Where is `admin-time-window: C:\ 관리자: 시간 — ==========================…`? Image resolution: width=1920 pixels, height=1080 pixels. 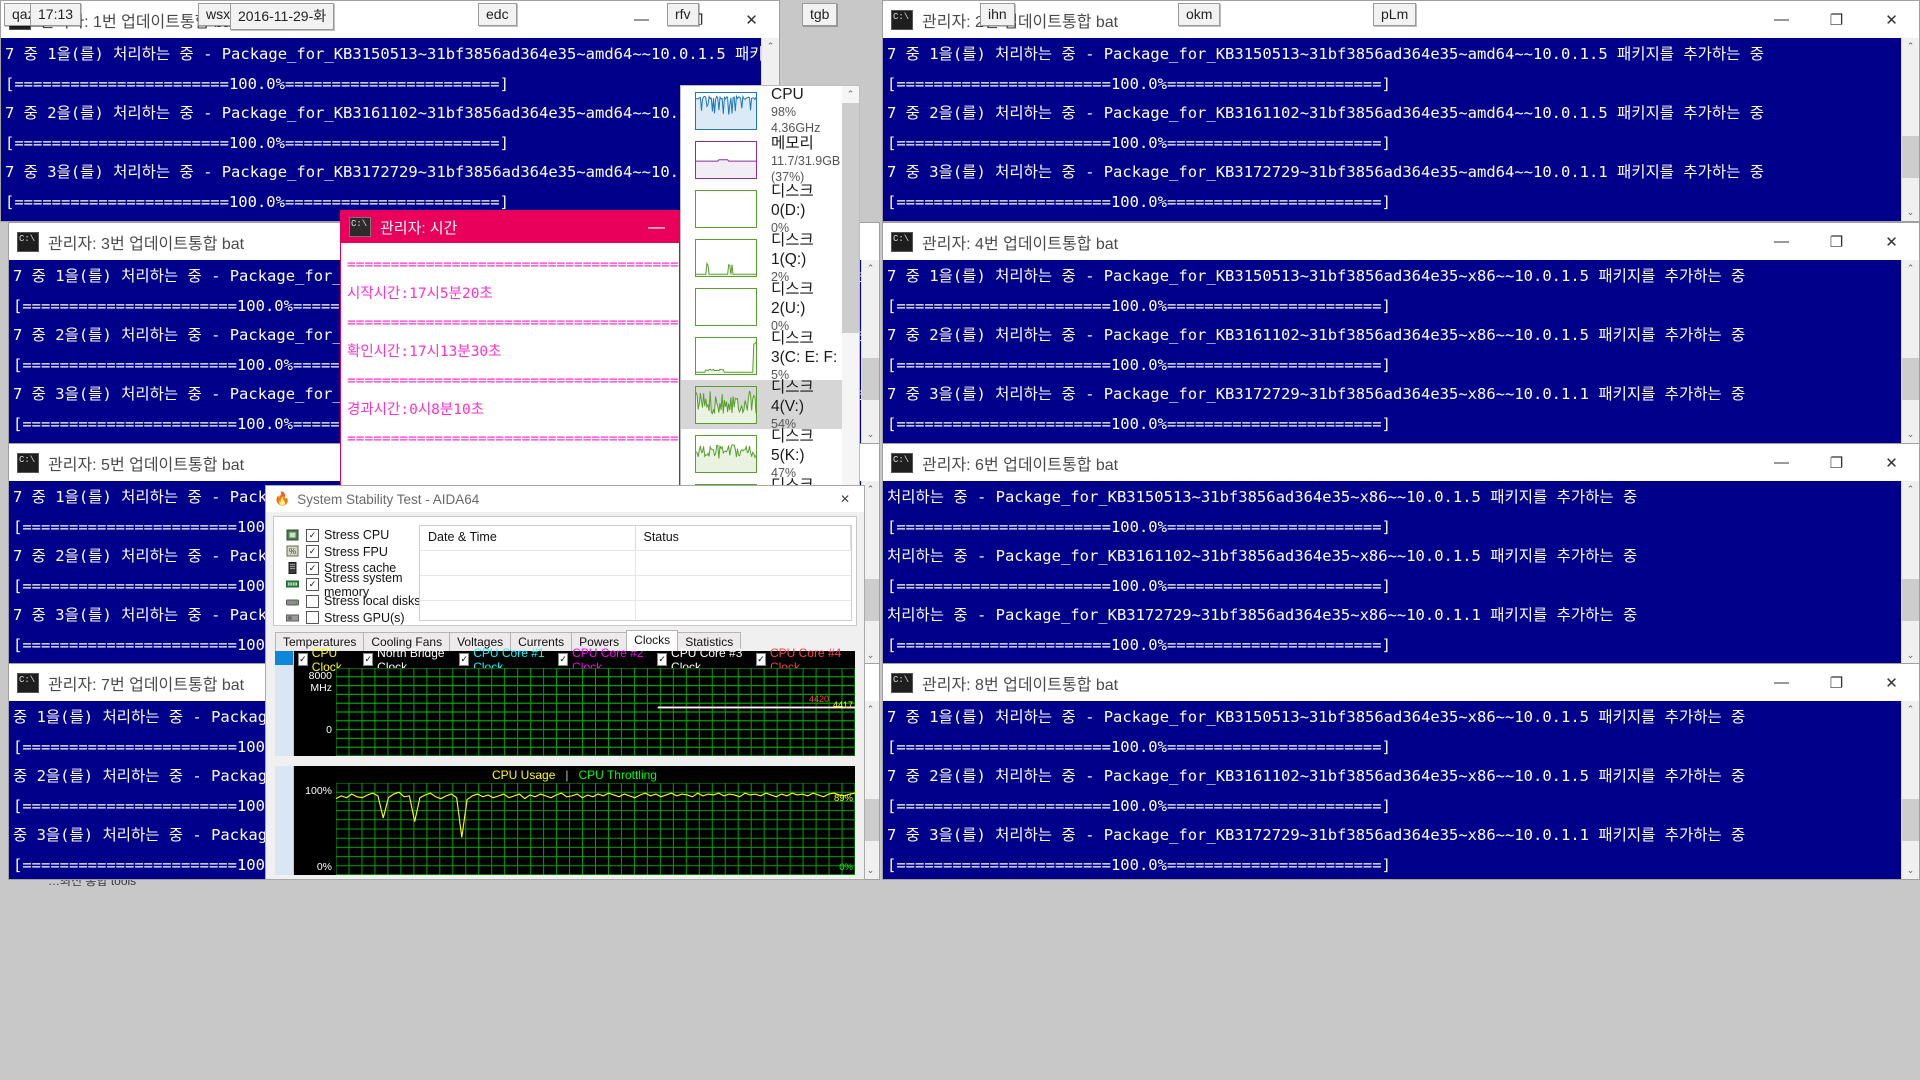
admin-time-window: C:\ 관리자: 시간 — ==========================… is located at coordinates (510, 349).